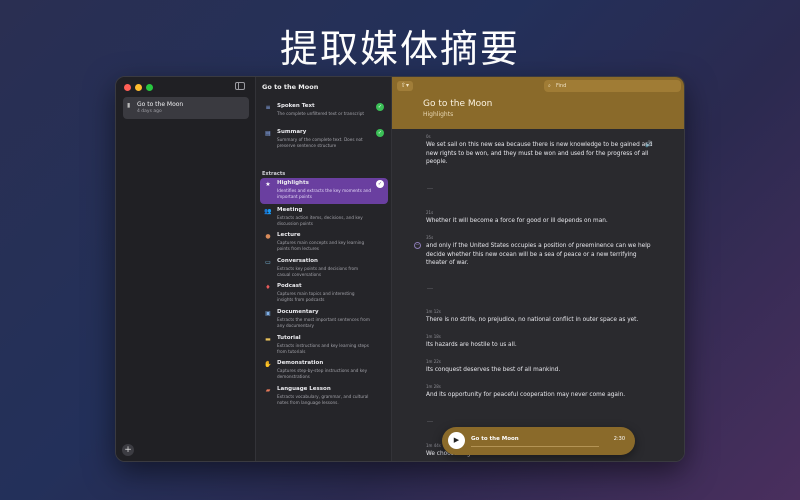 This screenshot has height=500, width=800. Describe the element at coordinates (128, 450) in the screenshot. I see `add-button: +` at that location.